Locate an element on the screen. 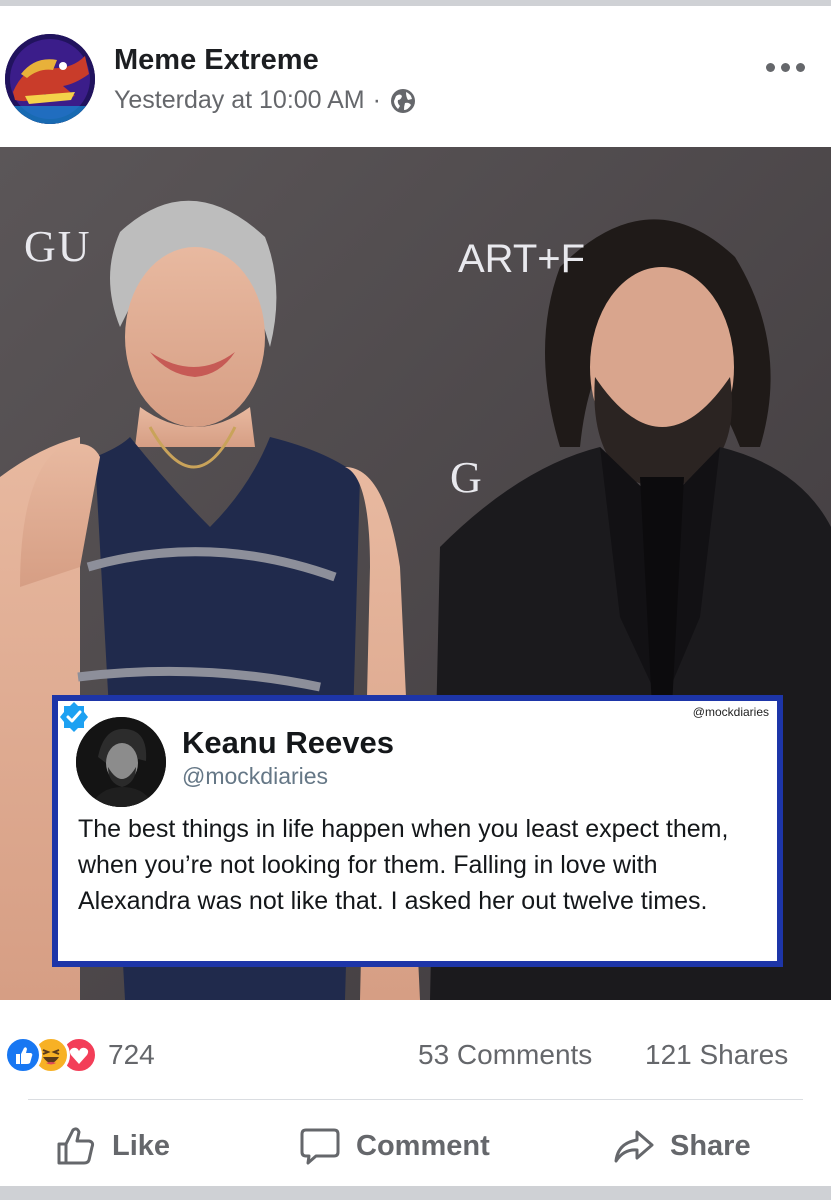 The height and width of the screenshot is (1200, 831). bottom-separator is located at coordinates (415, 1193).